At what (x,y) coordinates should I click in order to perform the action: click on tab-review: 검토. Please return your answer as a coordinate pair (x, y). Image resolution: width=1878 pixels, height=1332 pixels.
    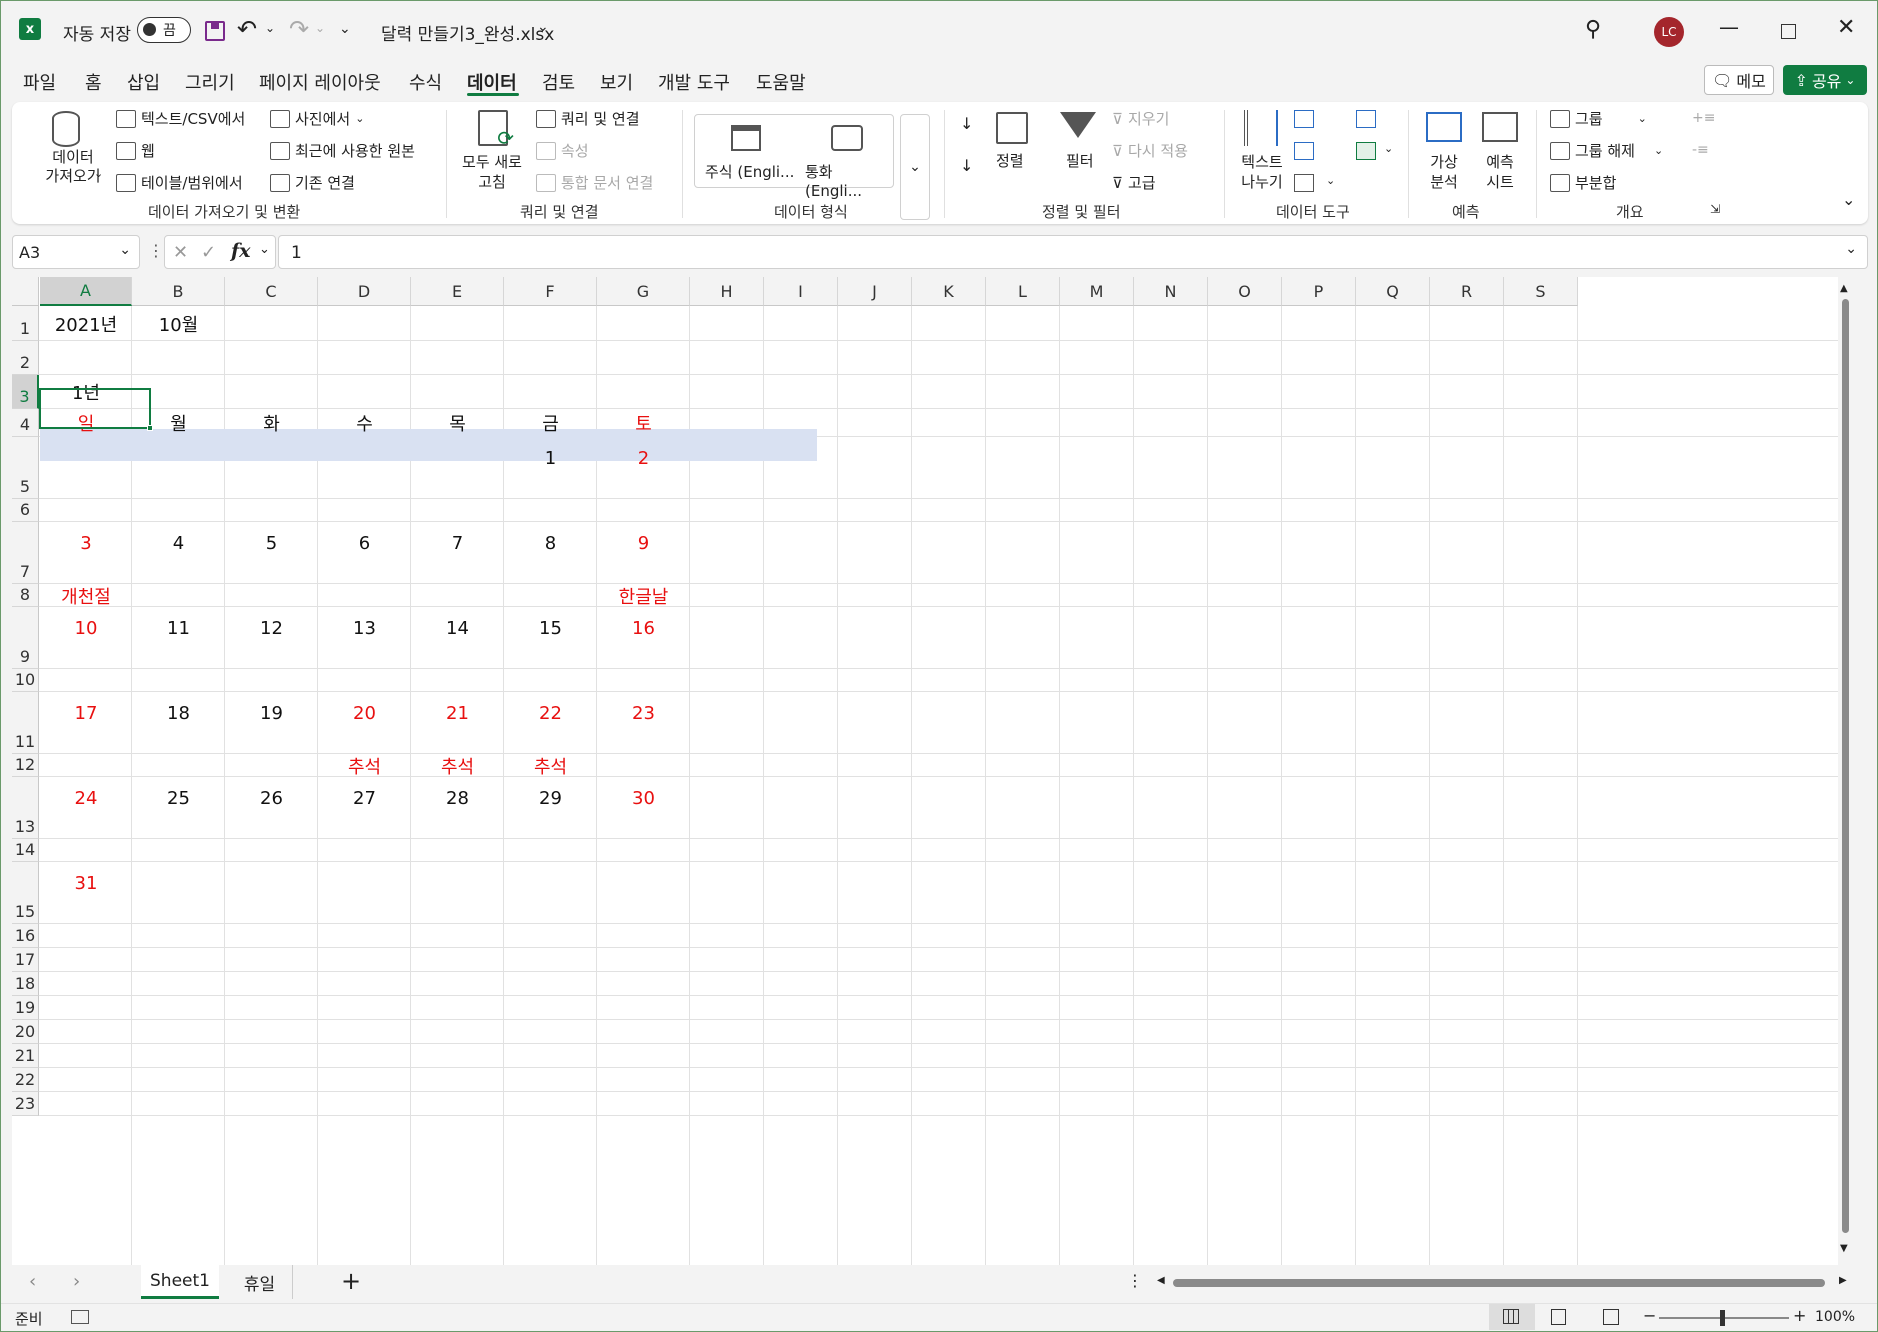
    Looking at the image, I should click on (558, 82).